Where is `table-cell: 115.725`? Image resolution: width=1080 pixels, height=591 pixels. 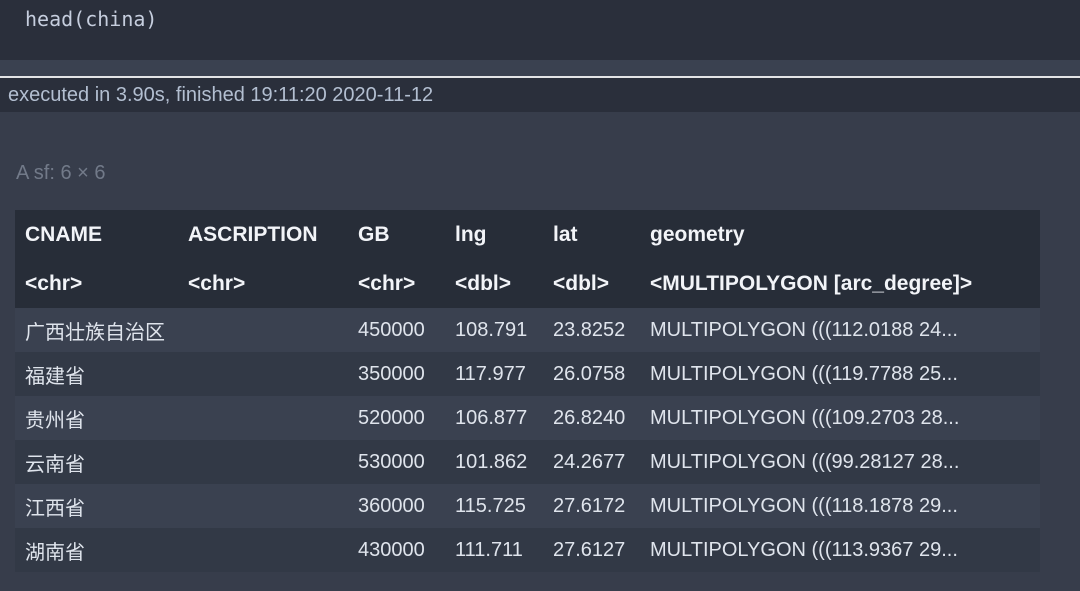
table-cell: 115.725 is located at coordinates (490, 505).